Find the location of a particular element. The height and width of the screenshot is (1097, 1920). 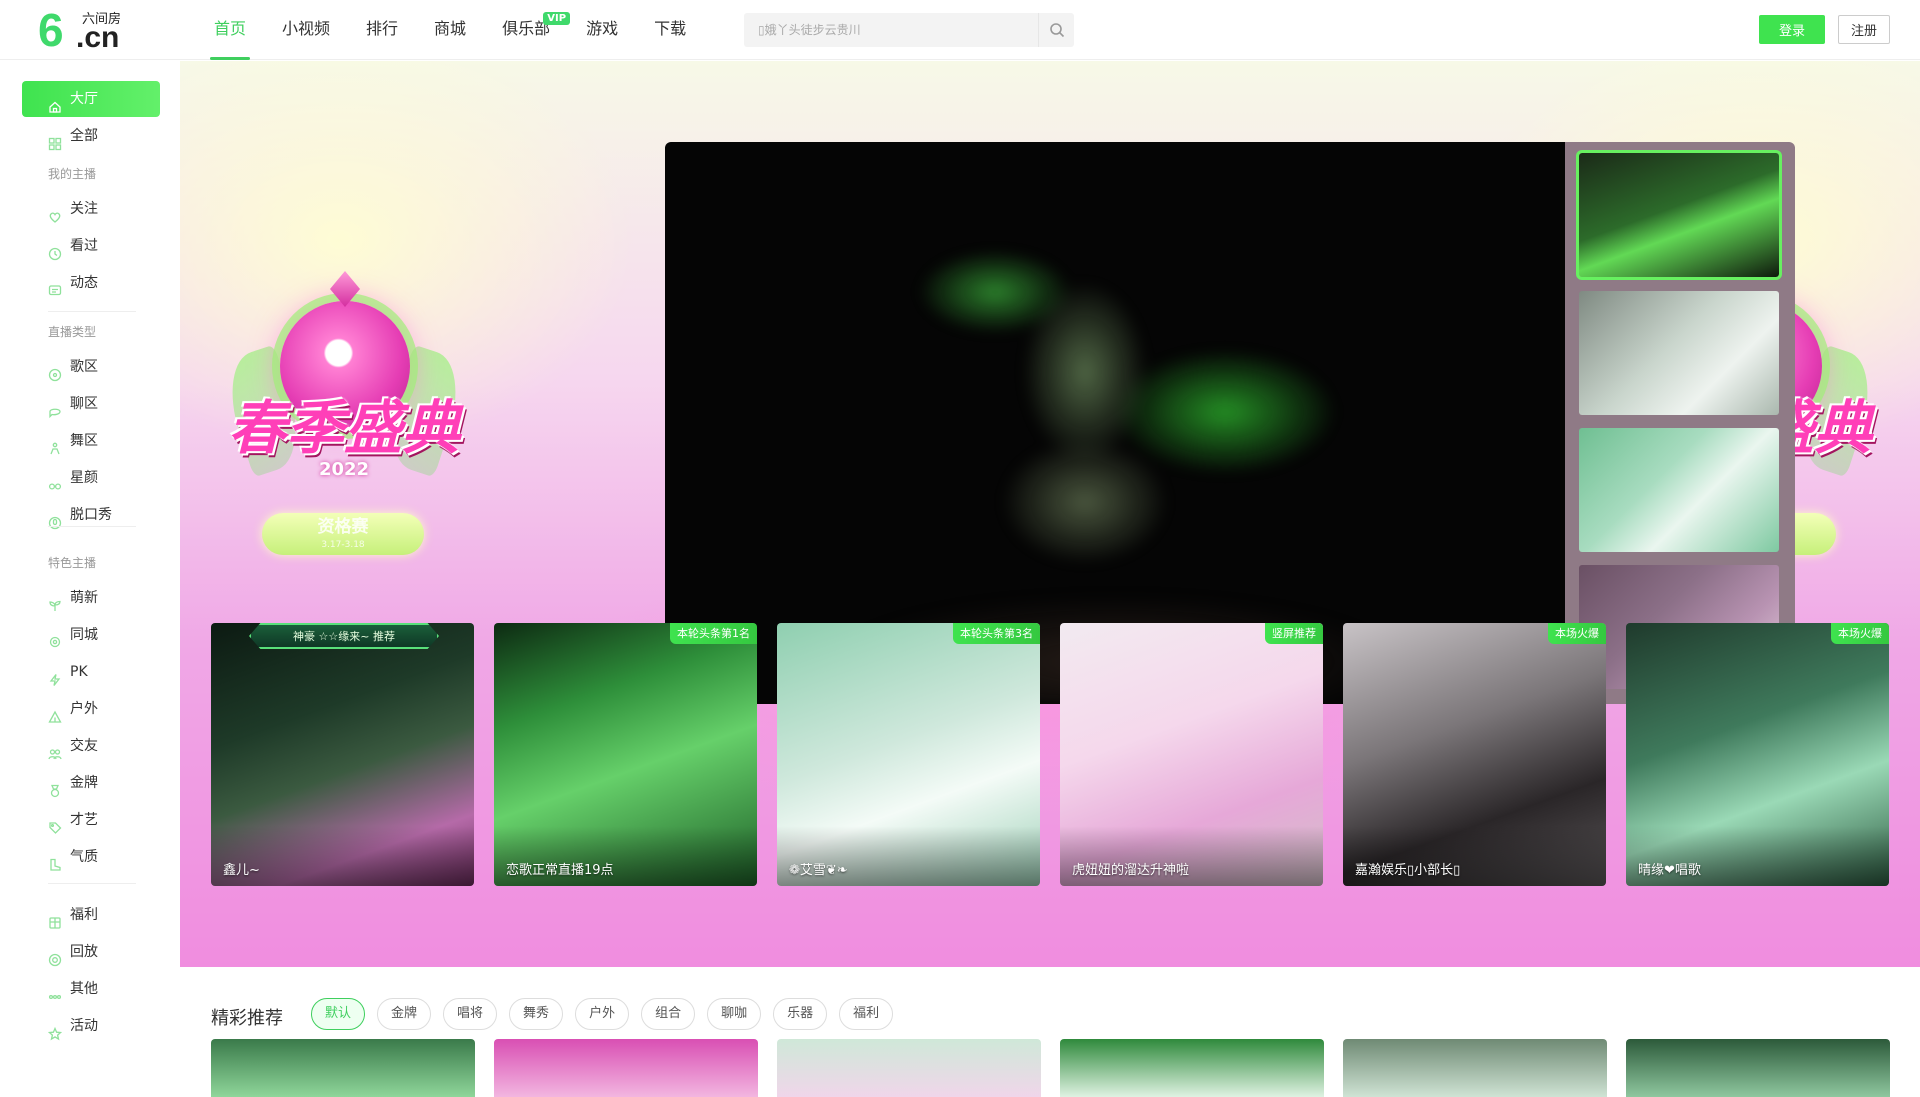

sidebar-item-label: 大厅 is located at coordinates (84, 99).